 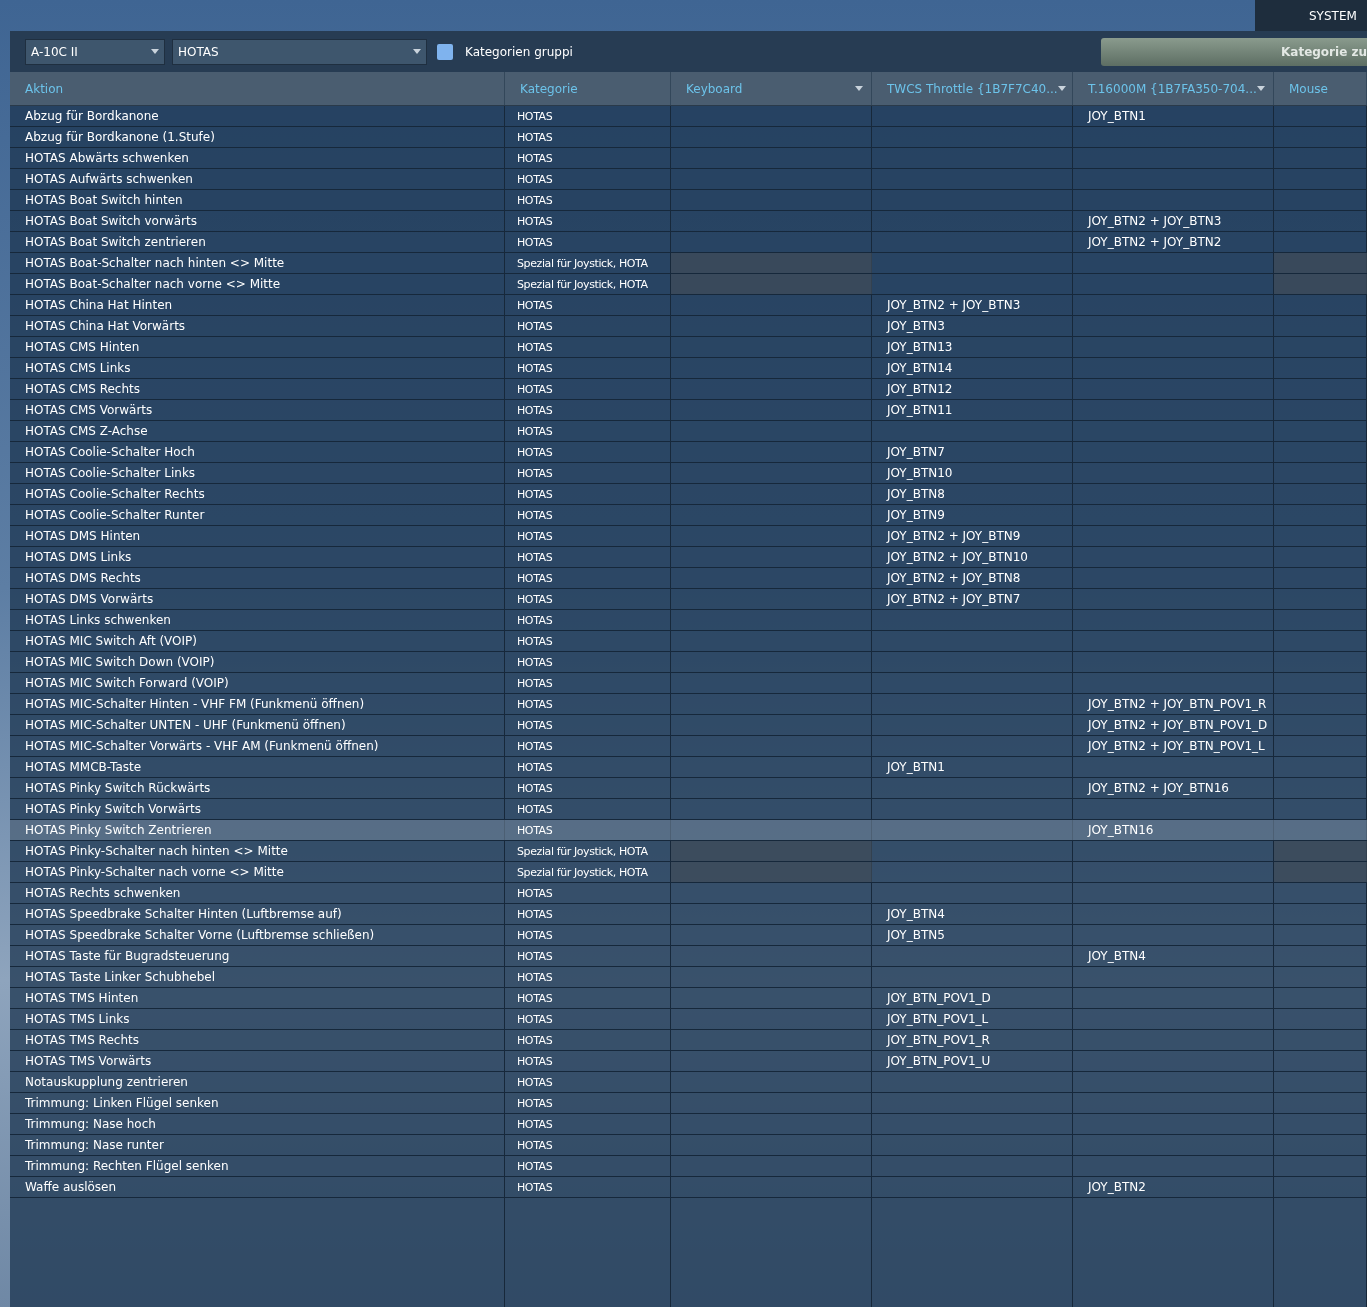 What do you see at coordinates (919, 347) in the screenshot?
I see `table-cell-text: JOY_BTN13` at bounding box center [919, 347].